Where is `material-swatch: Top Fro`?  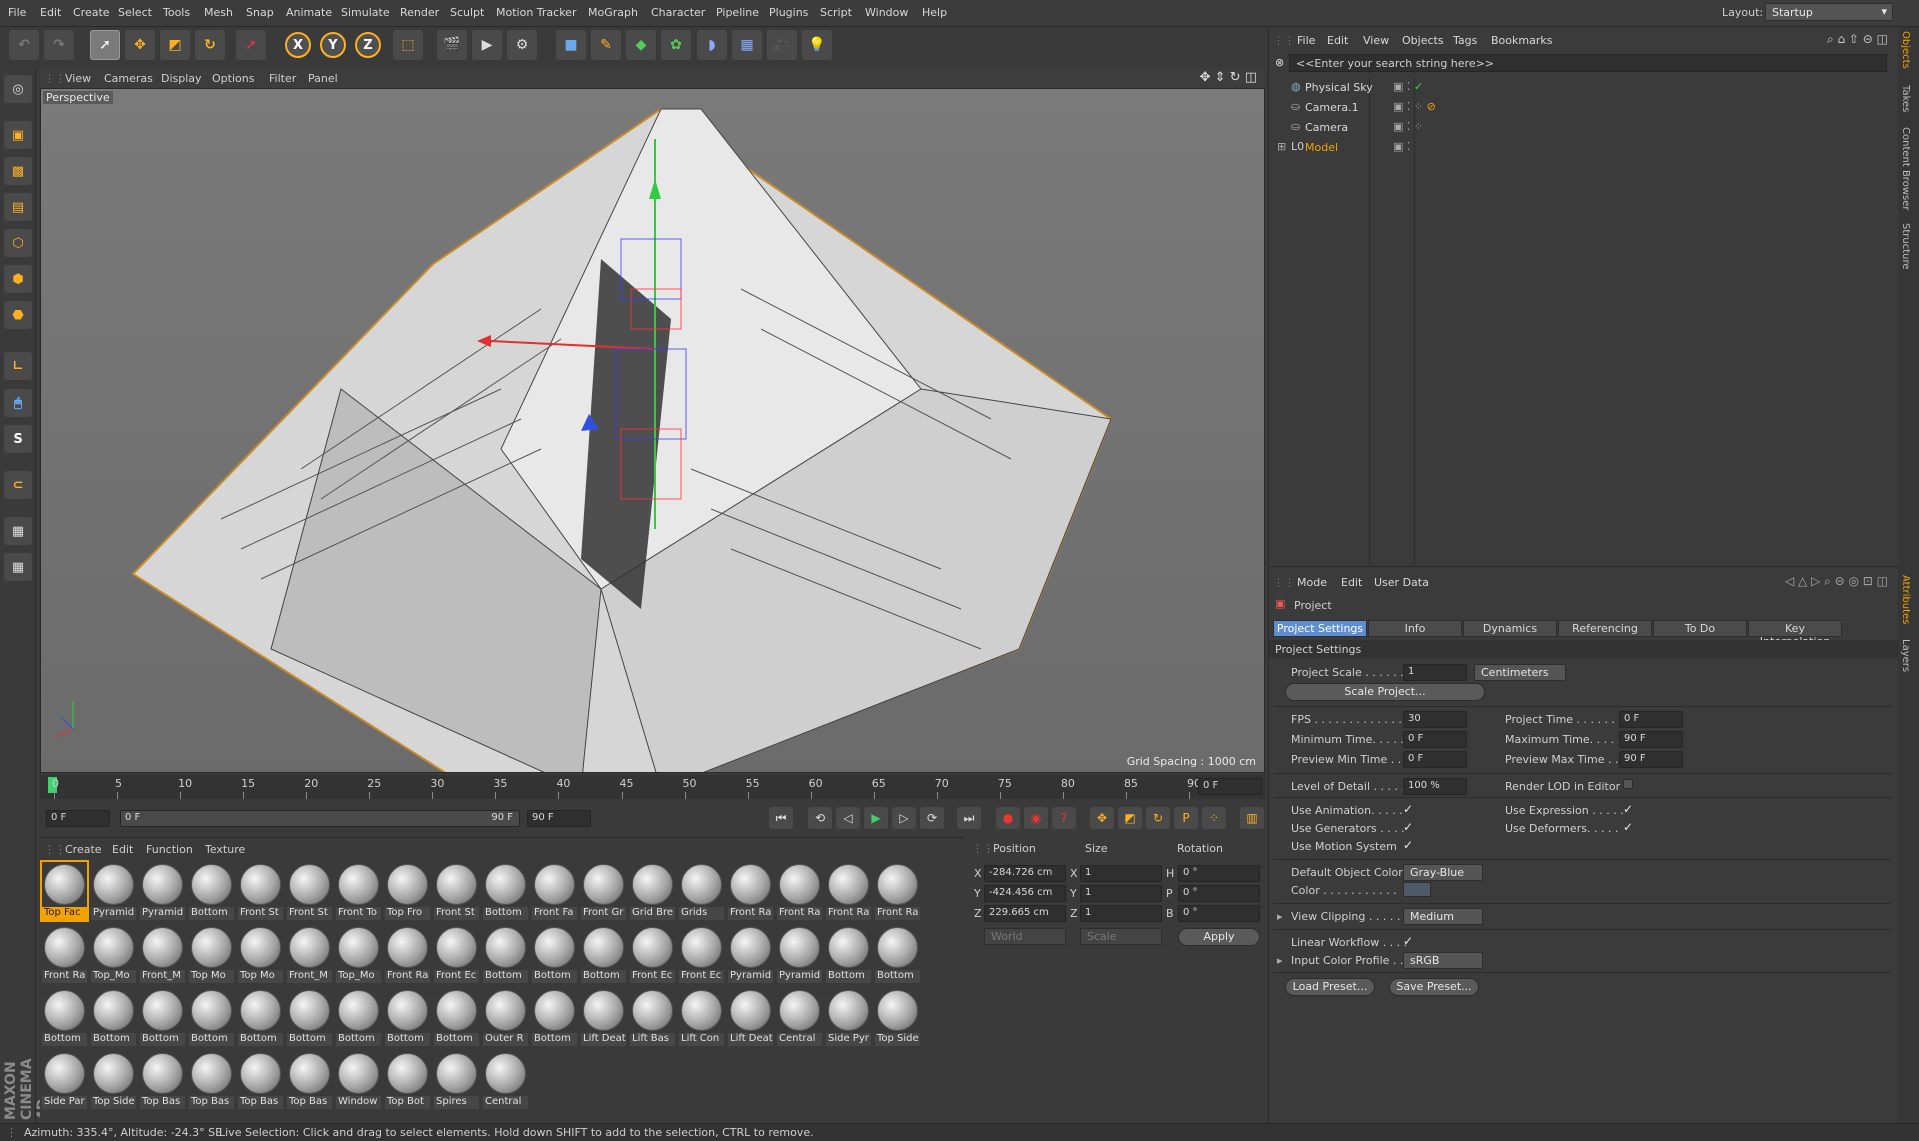
material-swatch: Top Fro is located at coordinates (407, 891).